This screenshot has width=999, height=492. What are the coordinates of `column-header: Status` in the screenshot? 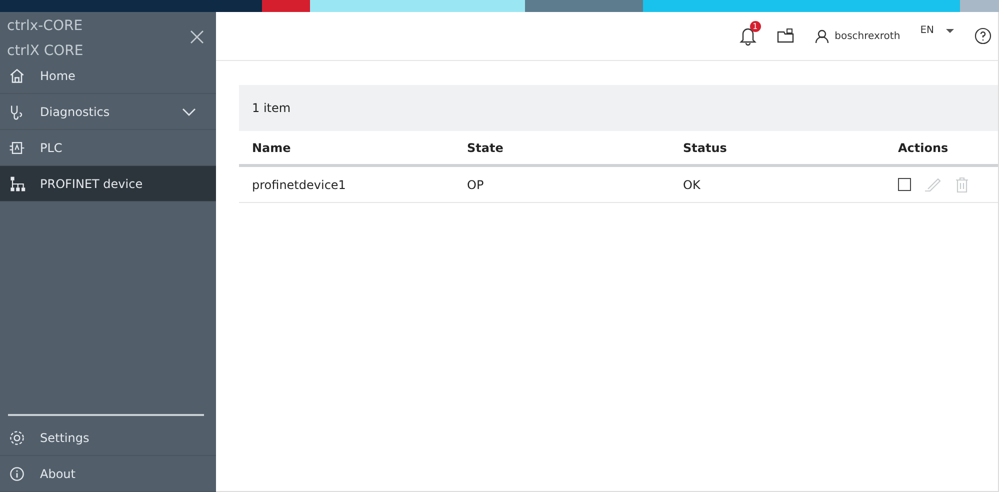 It's located at (705, 147).